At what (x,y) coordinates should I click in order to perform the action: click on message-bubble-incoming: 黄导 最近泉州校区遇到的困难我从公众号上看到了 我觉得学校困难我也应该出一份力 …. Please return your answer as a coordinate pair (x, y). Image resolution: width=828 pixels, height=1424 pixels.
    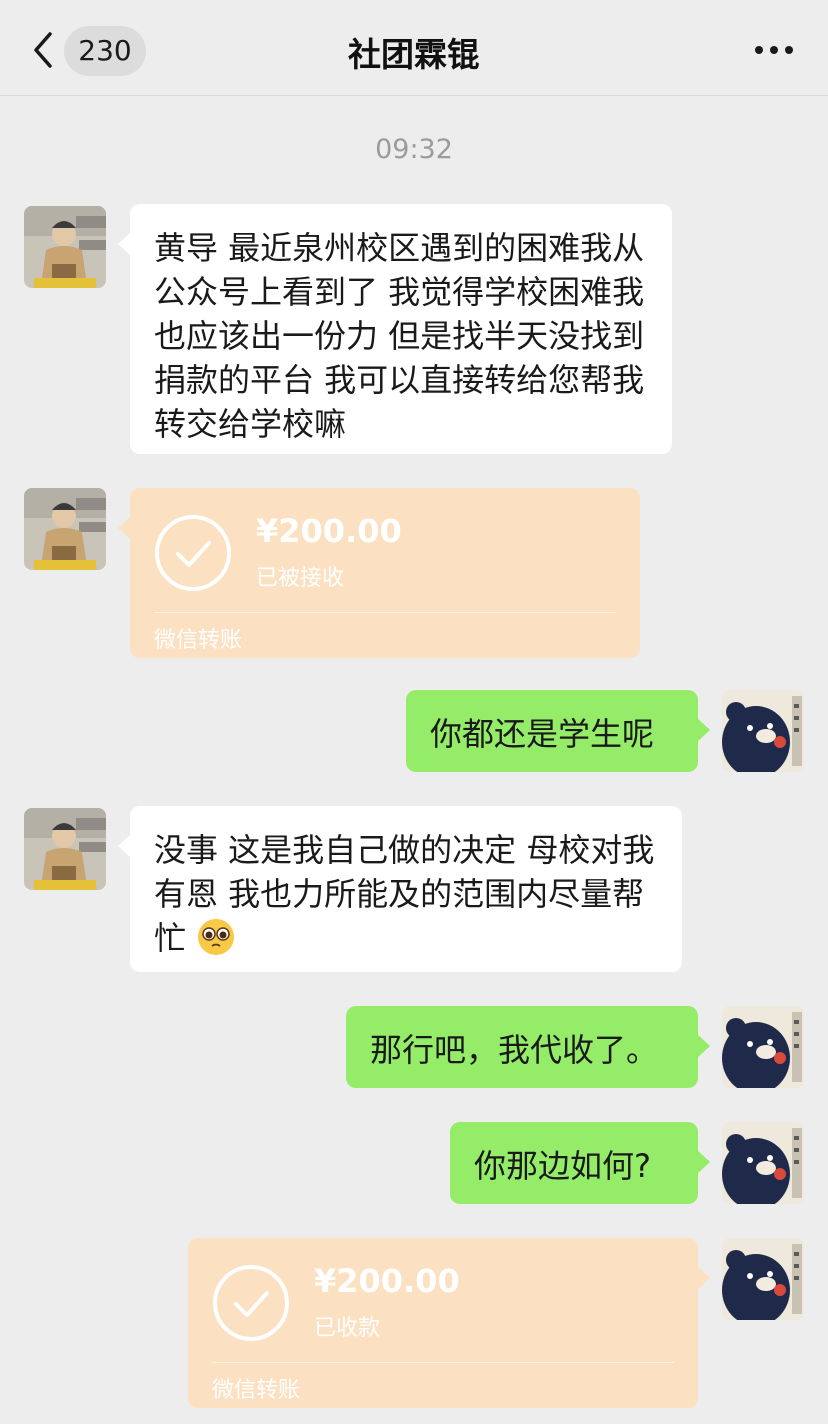
    Looking at the image, I should click on (395, 329).